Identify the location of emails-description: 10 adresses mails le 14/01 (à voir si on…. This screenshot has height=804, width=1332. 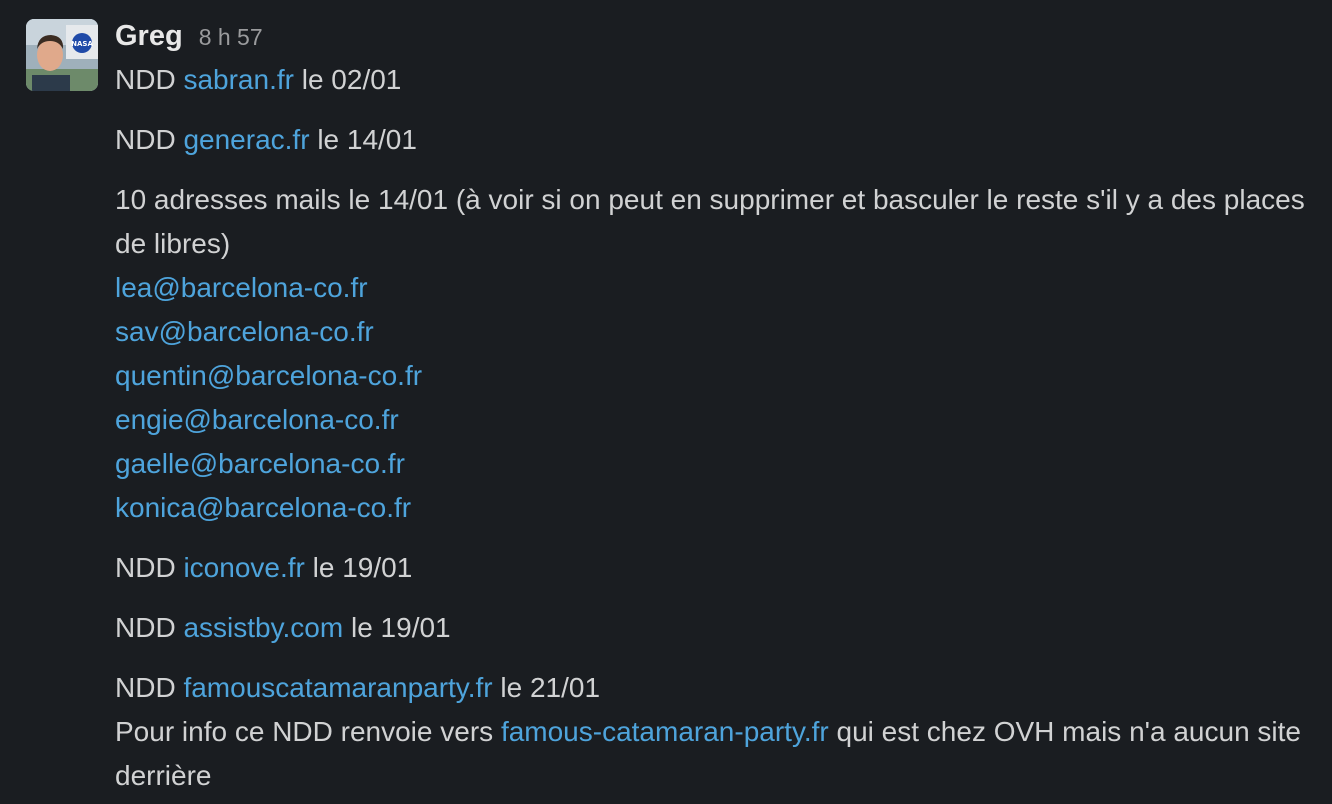
(710, 221).